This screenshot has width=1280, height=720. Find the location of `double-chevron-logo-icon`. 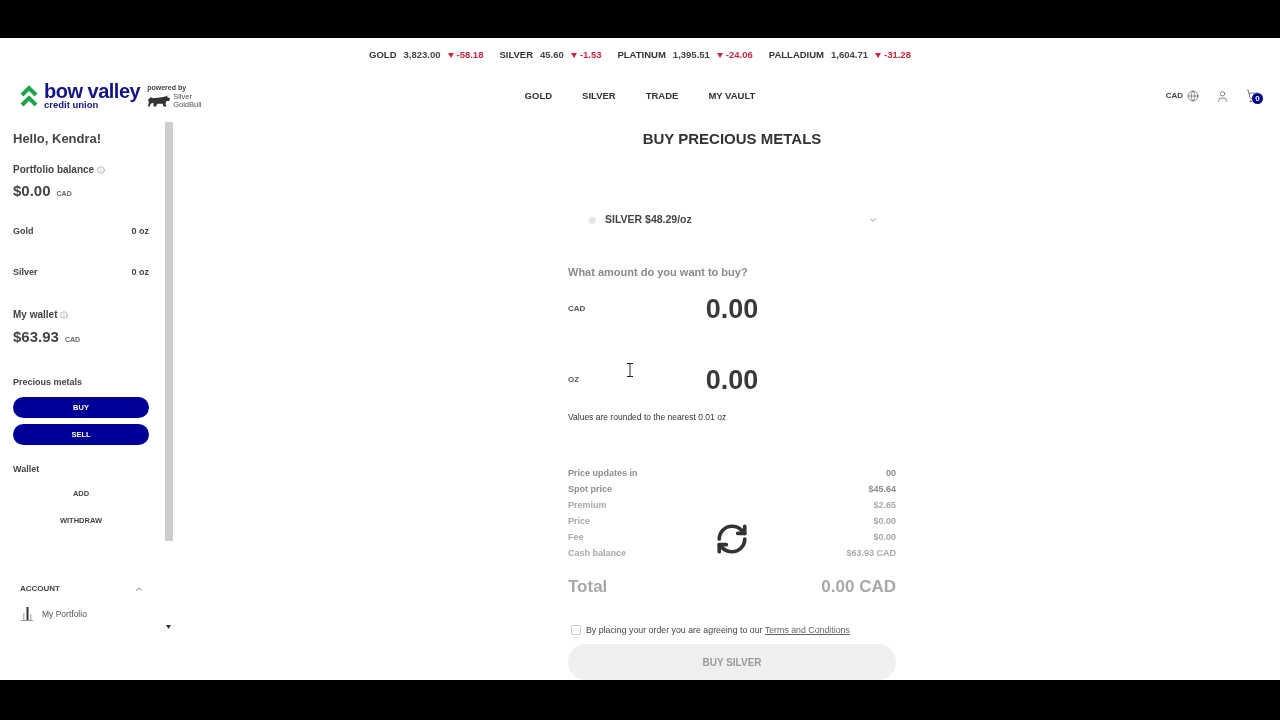

double-chevron-logo-icon is located at coordinates (29, 96).